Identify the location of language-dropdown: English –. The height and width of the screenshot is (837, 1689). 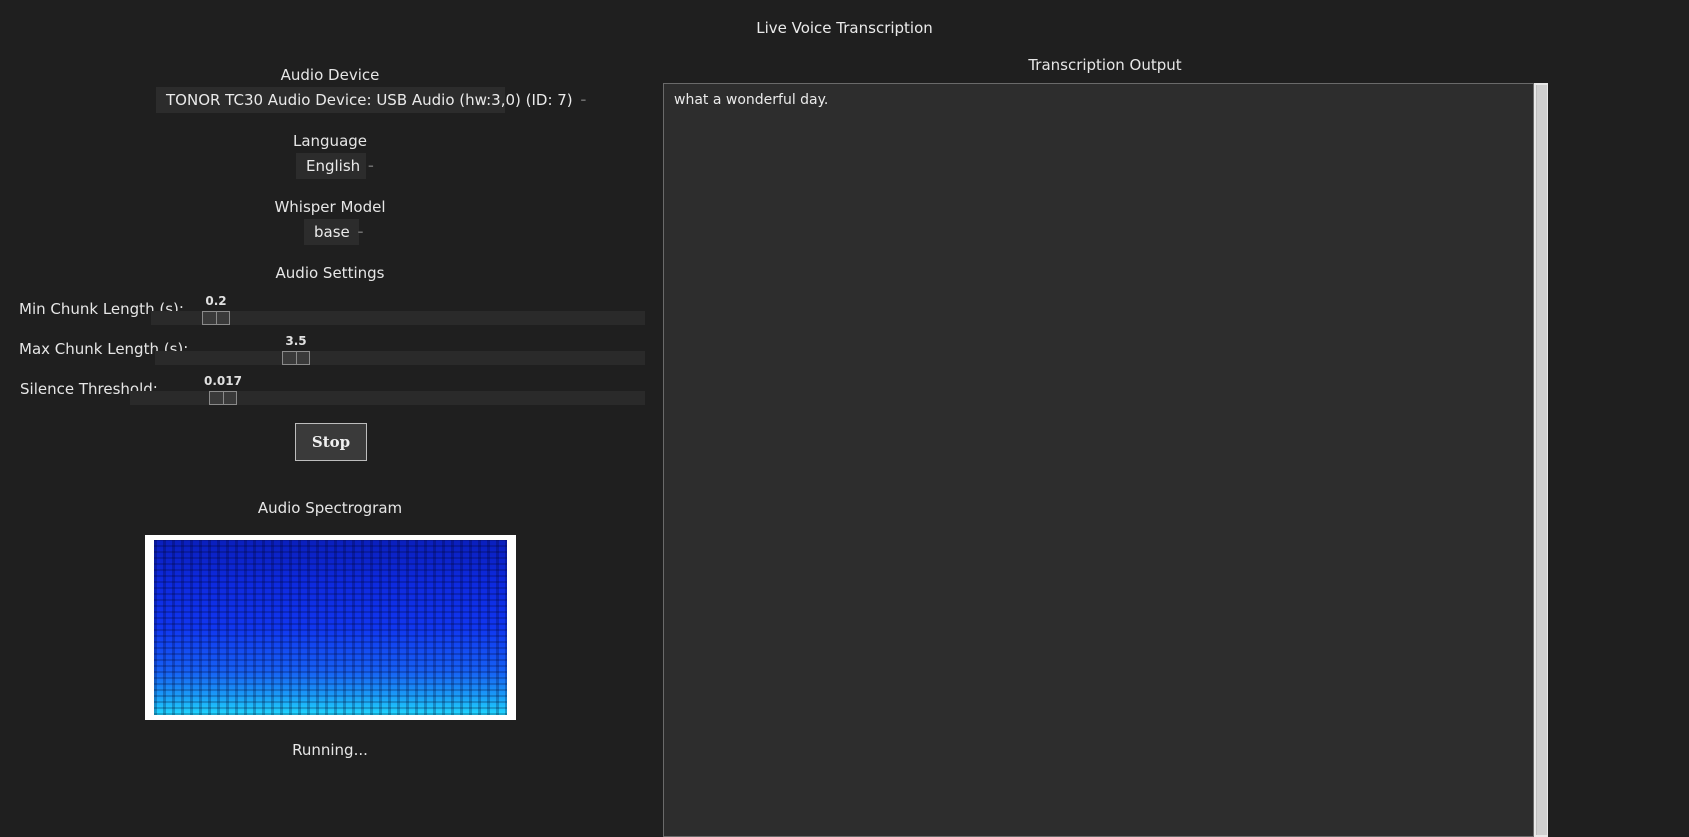
(335, 166).